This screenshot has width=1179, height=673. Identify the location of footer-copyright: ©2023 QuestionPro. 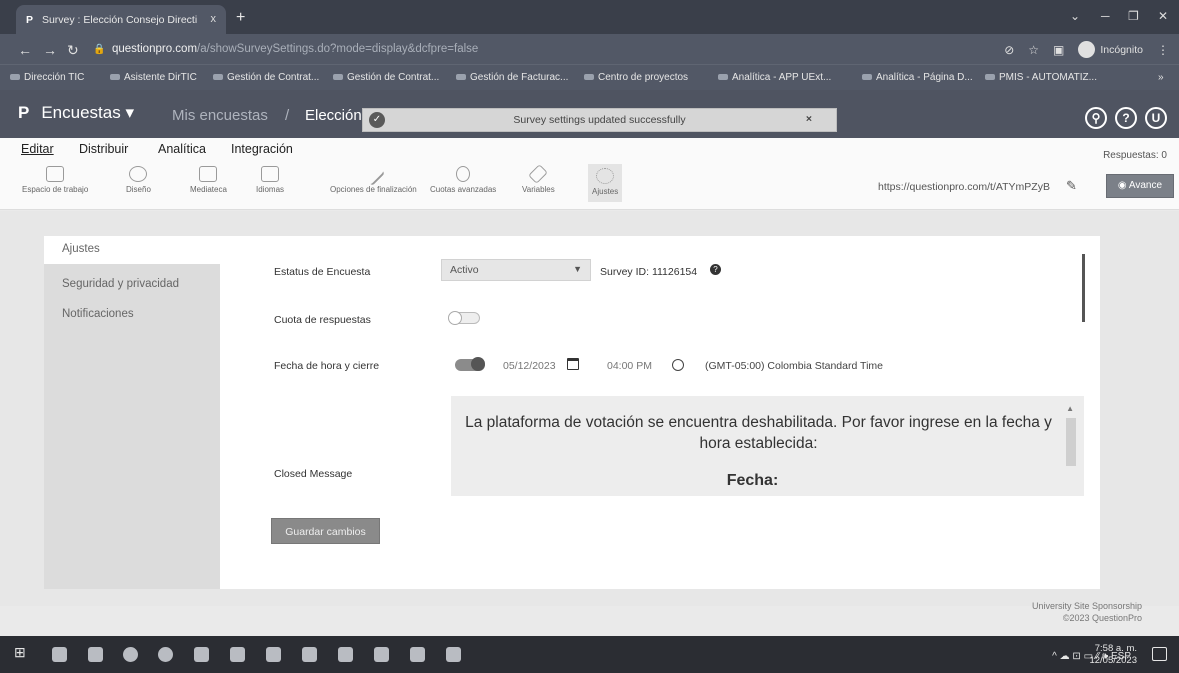
(1102, 618).